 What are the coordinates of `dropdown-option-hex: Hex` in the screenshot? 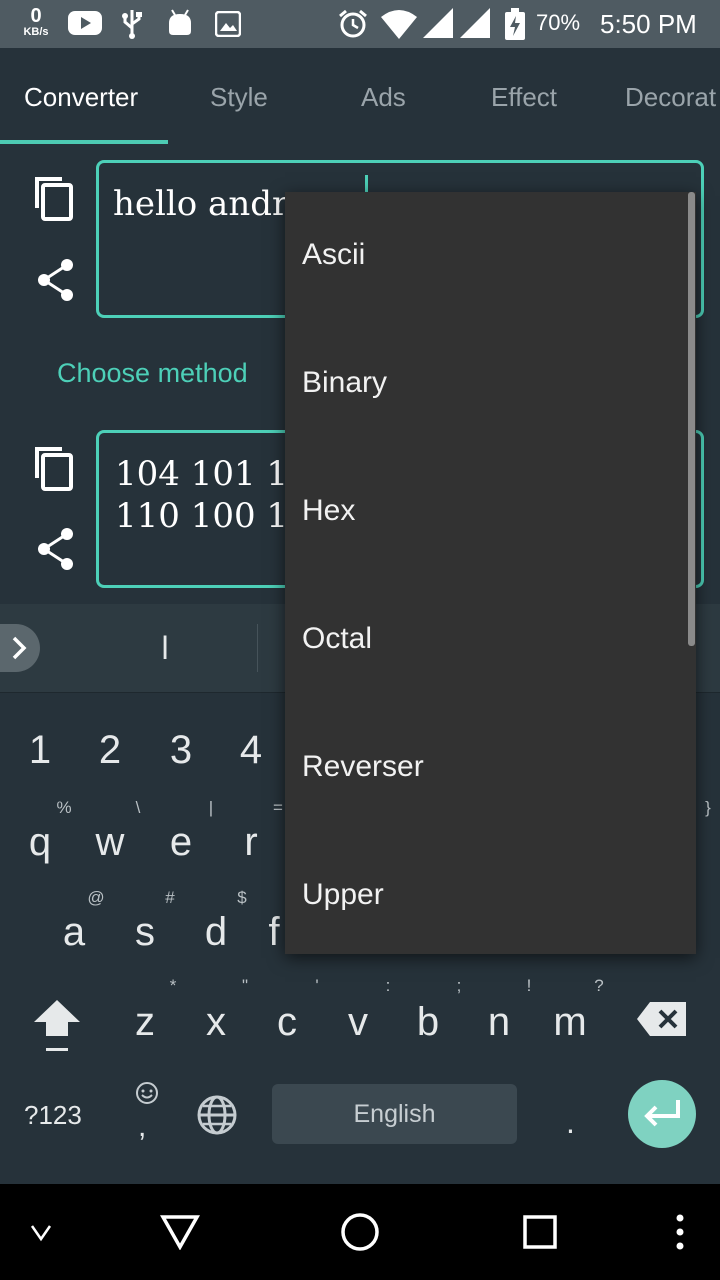 It's located at (490, 512).